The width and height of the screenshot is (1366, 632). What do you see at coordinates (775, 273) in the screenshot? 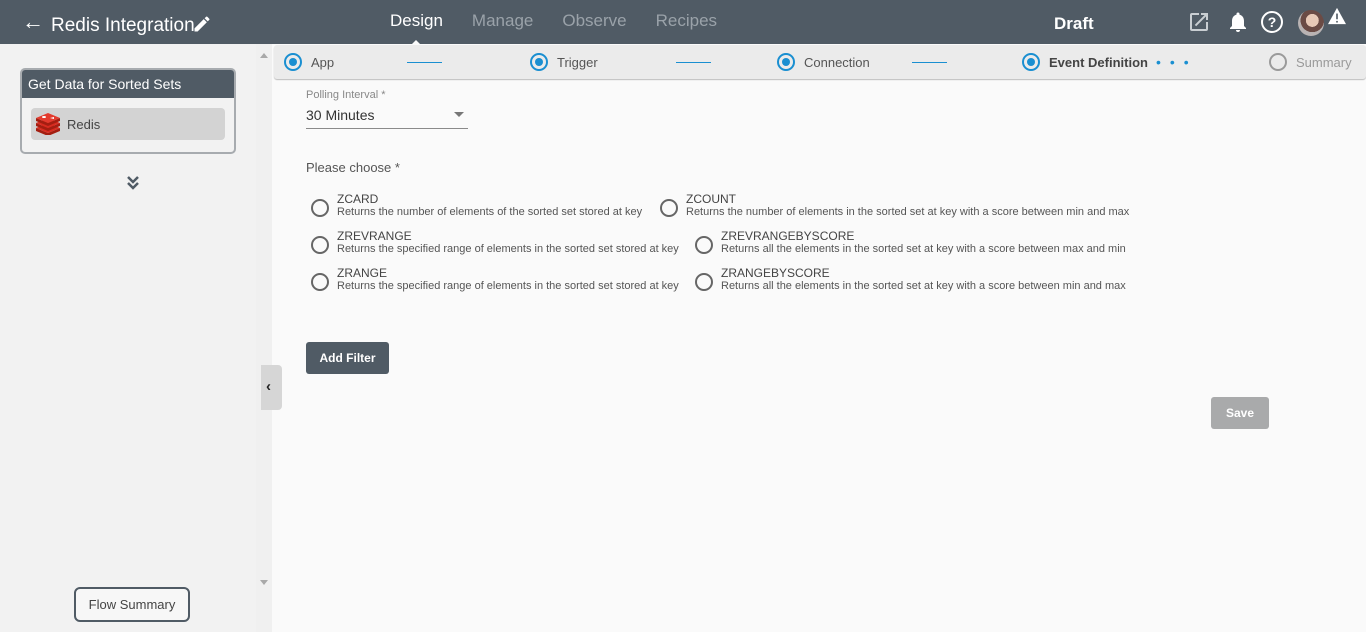
I see `option-name: ZRANGEBYSCORE` at bounding box center [775, 273].